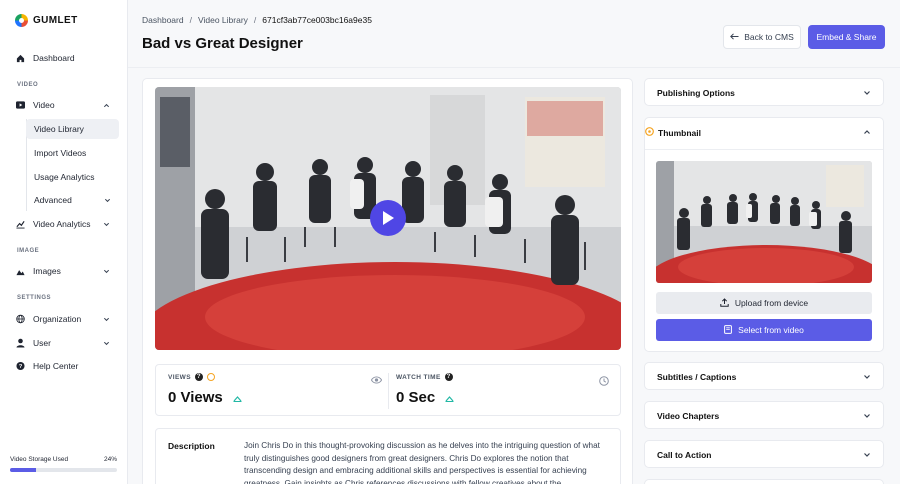  Describe the element at coordinates (57, 319) in the screenshot. I see `sidebar-item-label: Organization` at that location.